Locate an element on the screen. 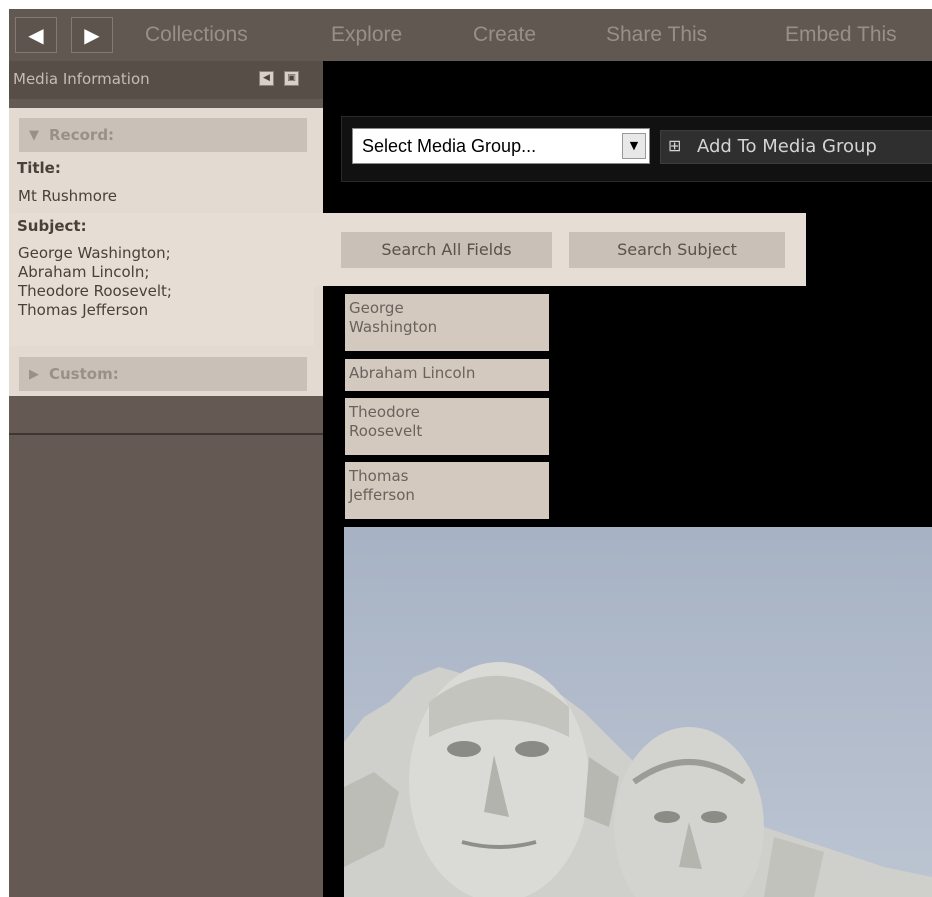 This screenshot has width=932, height=897. tag-line: Roosevelt is located at coordinates (386, 431).